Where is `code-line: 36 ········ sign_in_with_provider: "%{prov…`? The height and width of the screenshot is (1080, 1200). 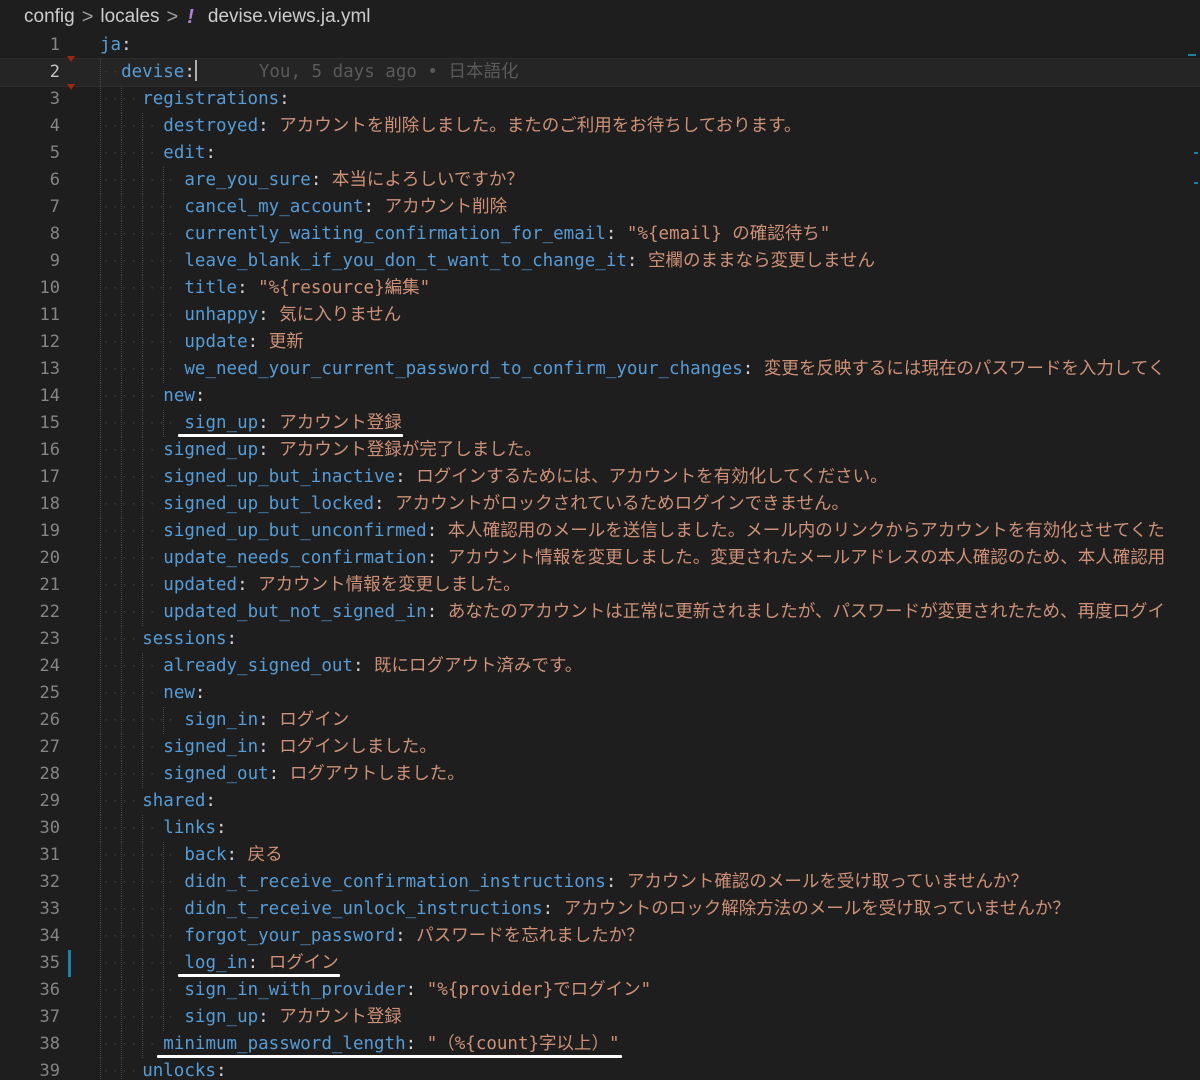 code-line: 36 ········ sign_in_with_provider: "%{prov… is located at coordinates (600, 990).